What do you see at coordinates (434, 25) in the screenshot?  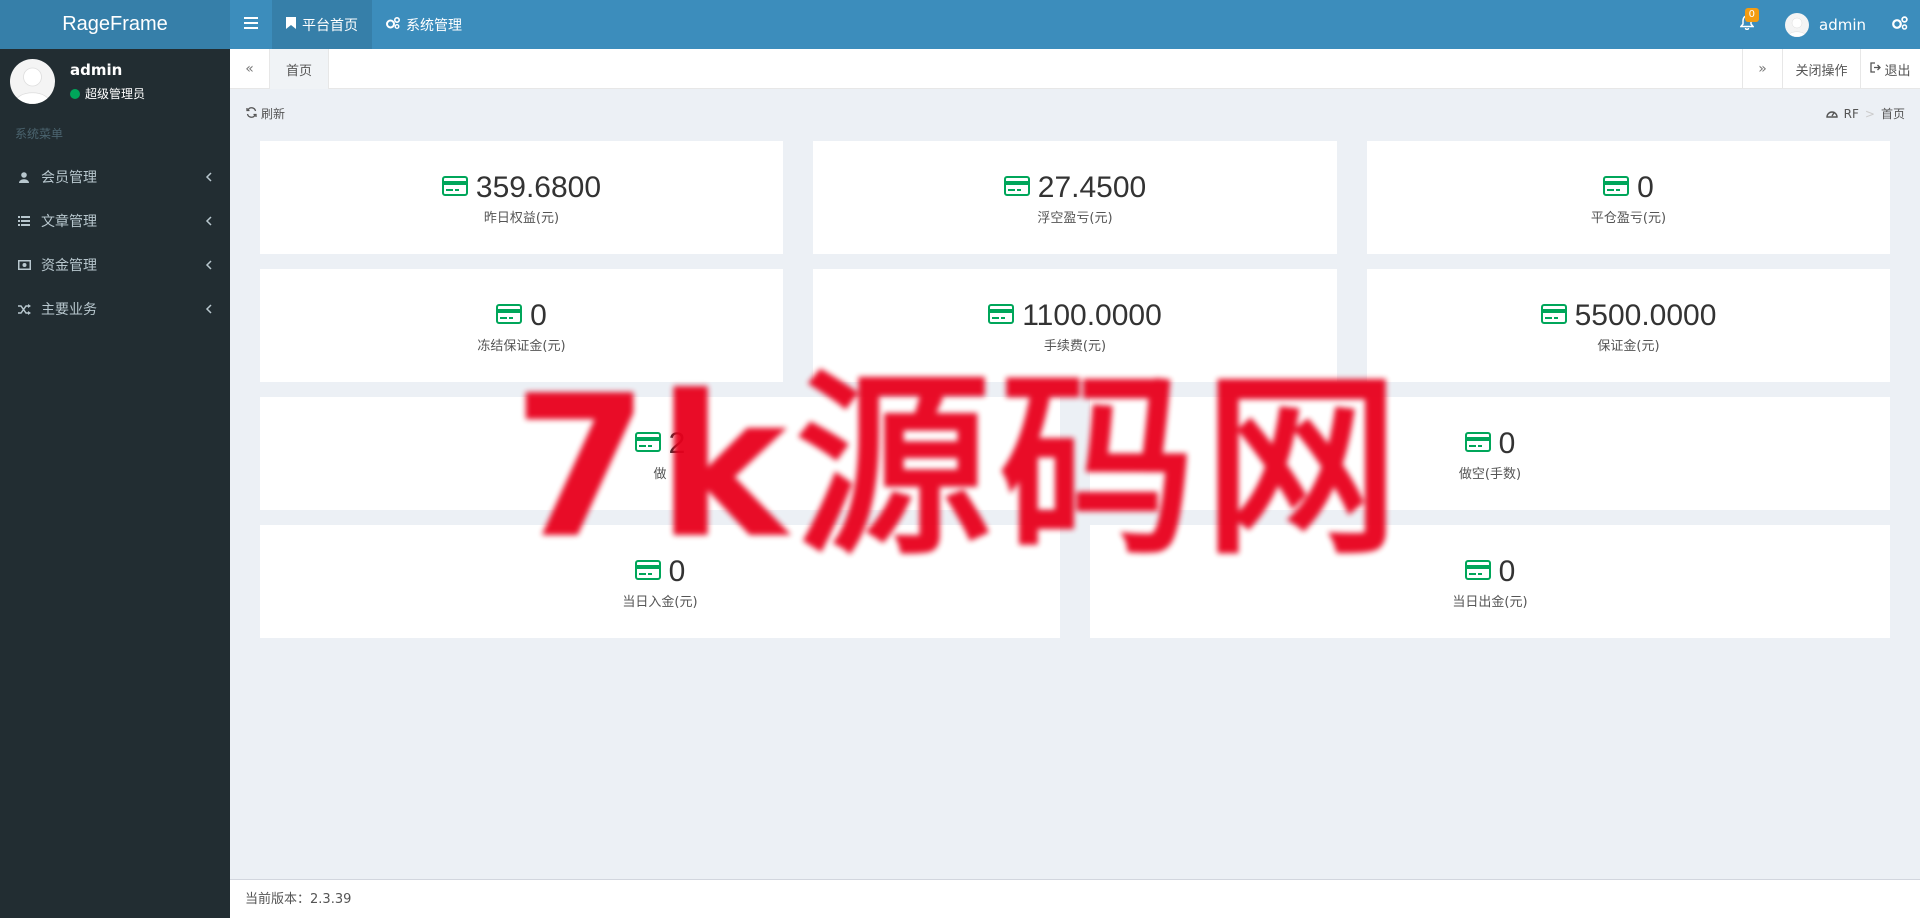 I see `topnav-item-label: 系统管理` at bounding box center [434, 25].